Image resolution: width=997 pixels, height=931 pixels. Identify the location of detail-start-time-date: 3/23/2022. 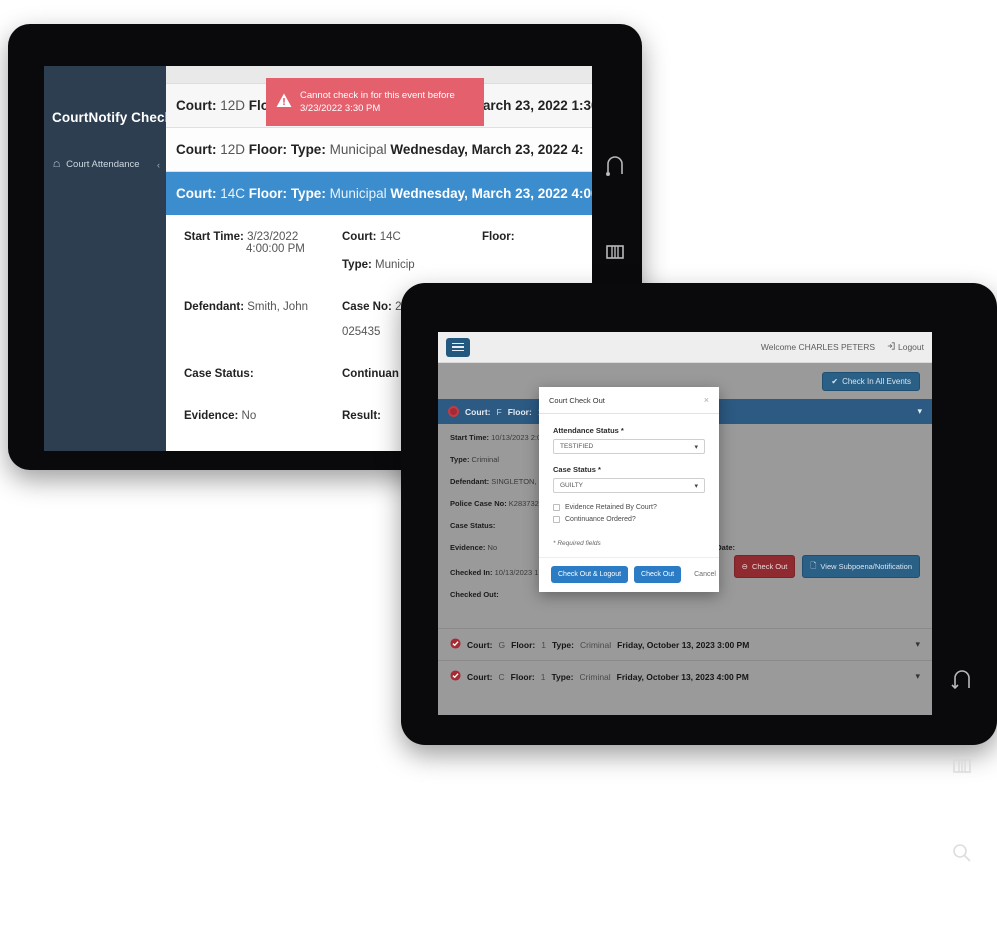
(273, 237).